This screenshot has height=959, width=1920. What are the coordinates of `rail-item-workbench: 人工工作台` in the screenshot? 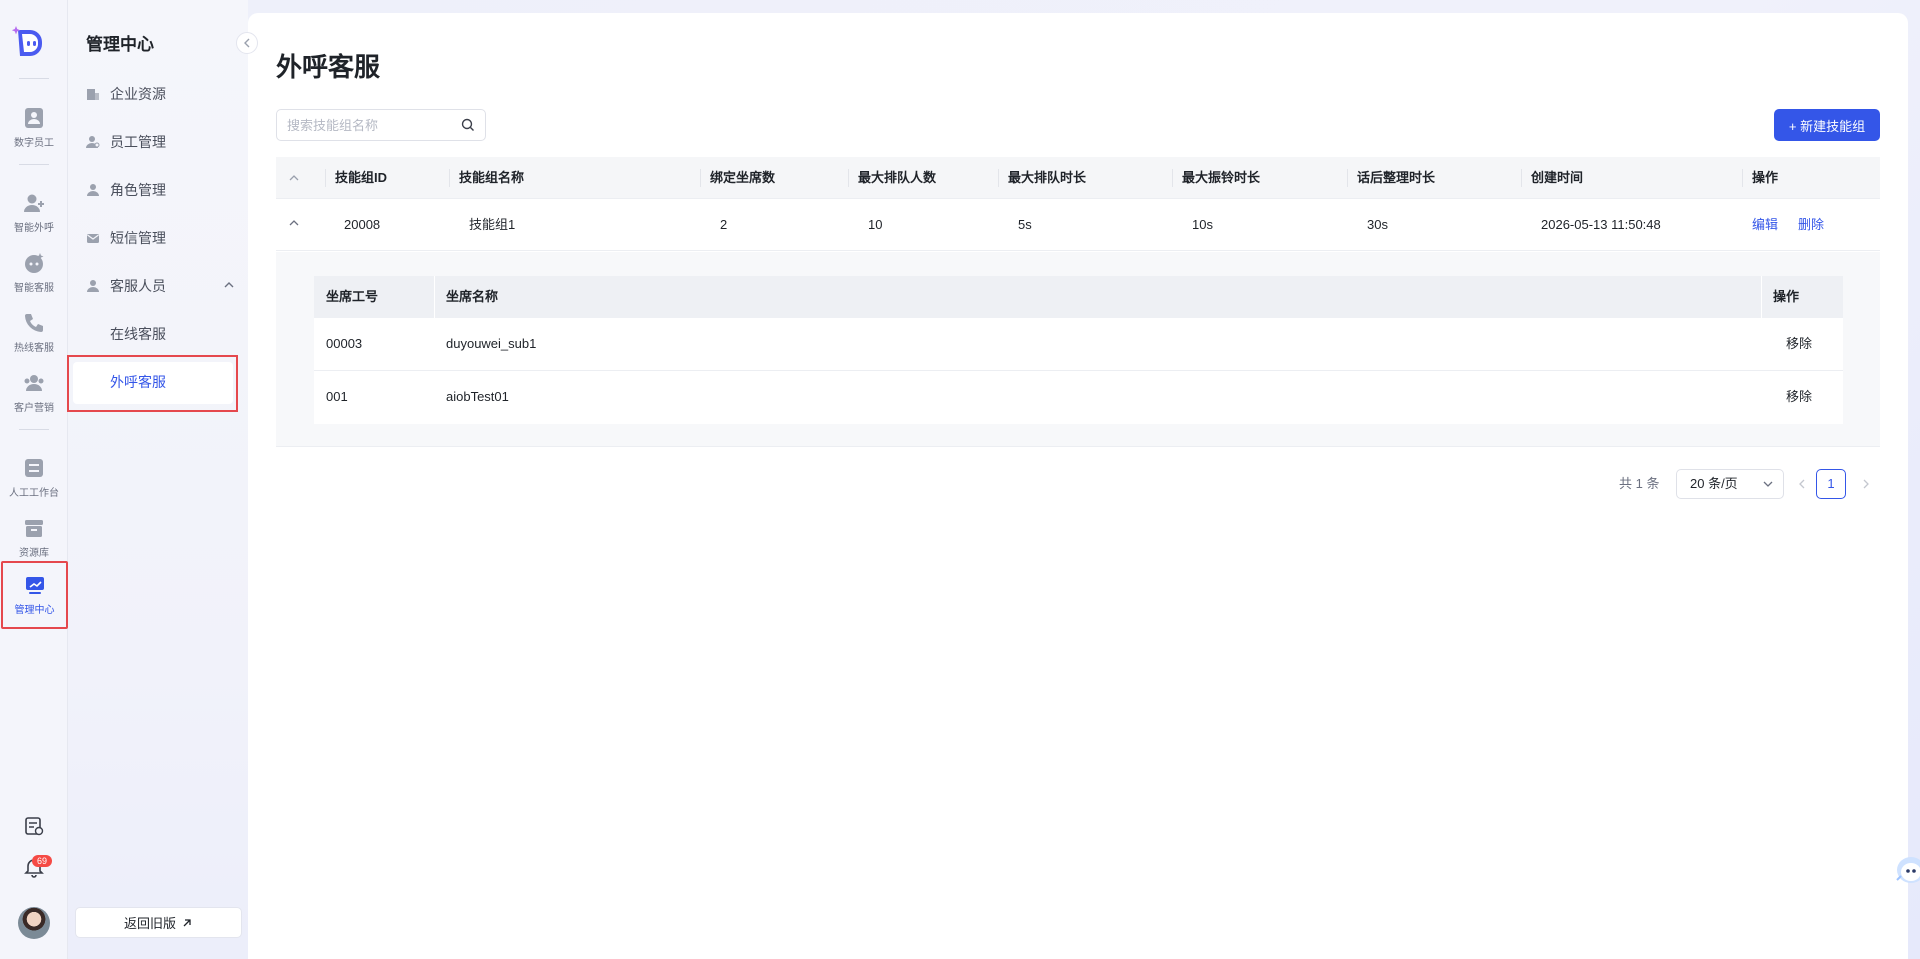 It's located at (34, 478).